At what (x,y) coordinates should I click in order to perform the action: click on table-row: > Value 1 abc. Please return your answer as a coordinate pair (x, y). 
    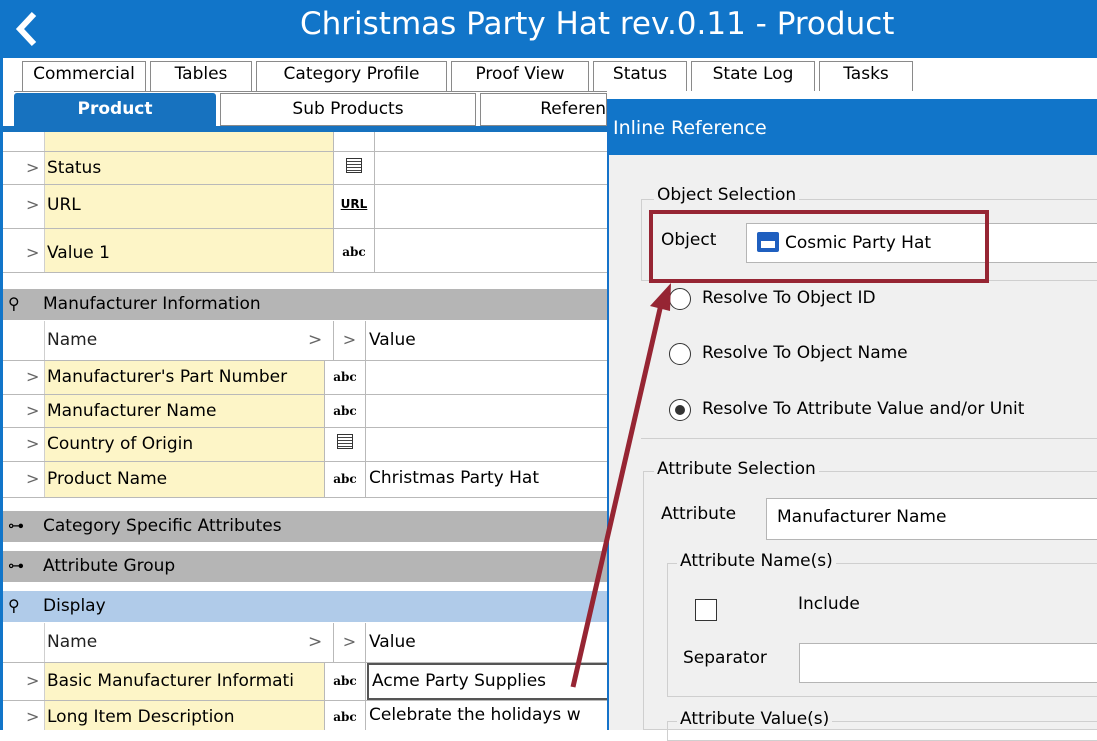
    Looking at the image, I should click on (305, 251).